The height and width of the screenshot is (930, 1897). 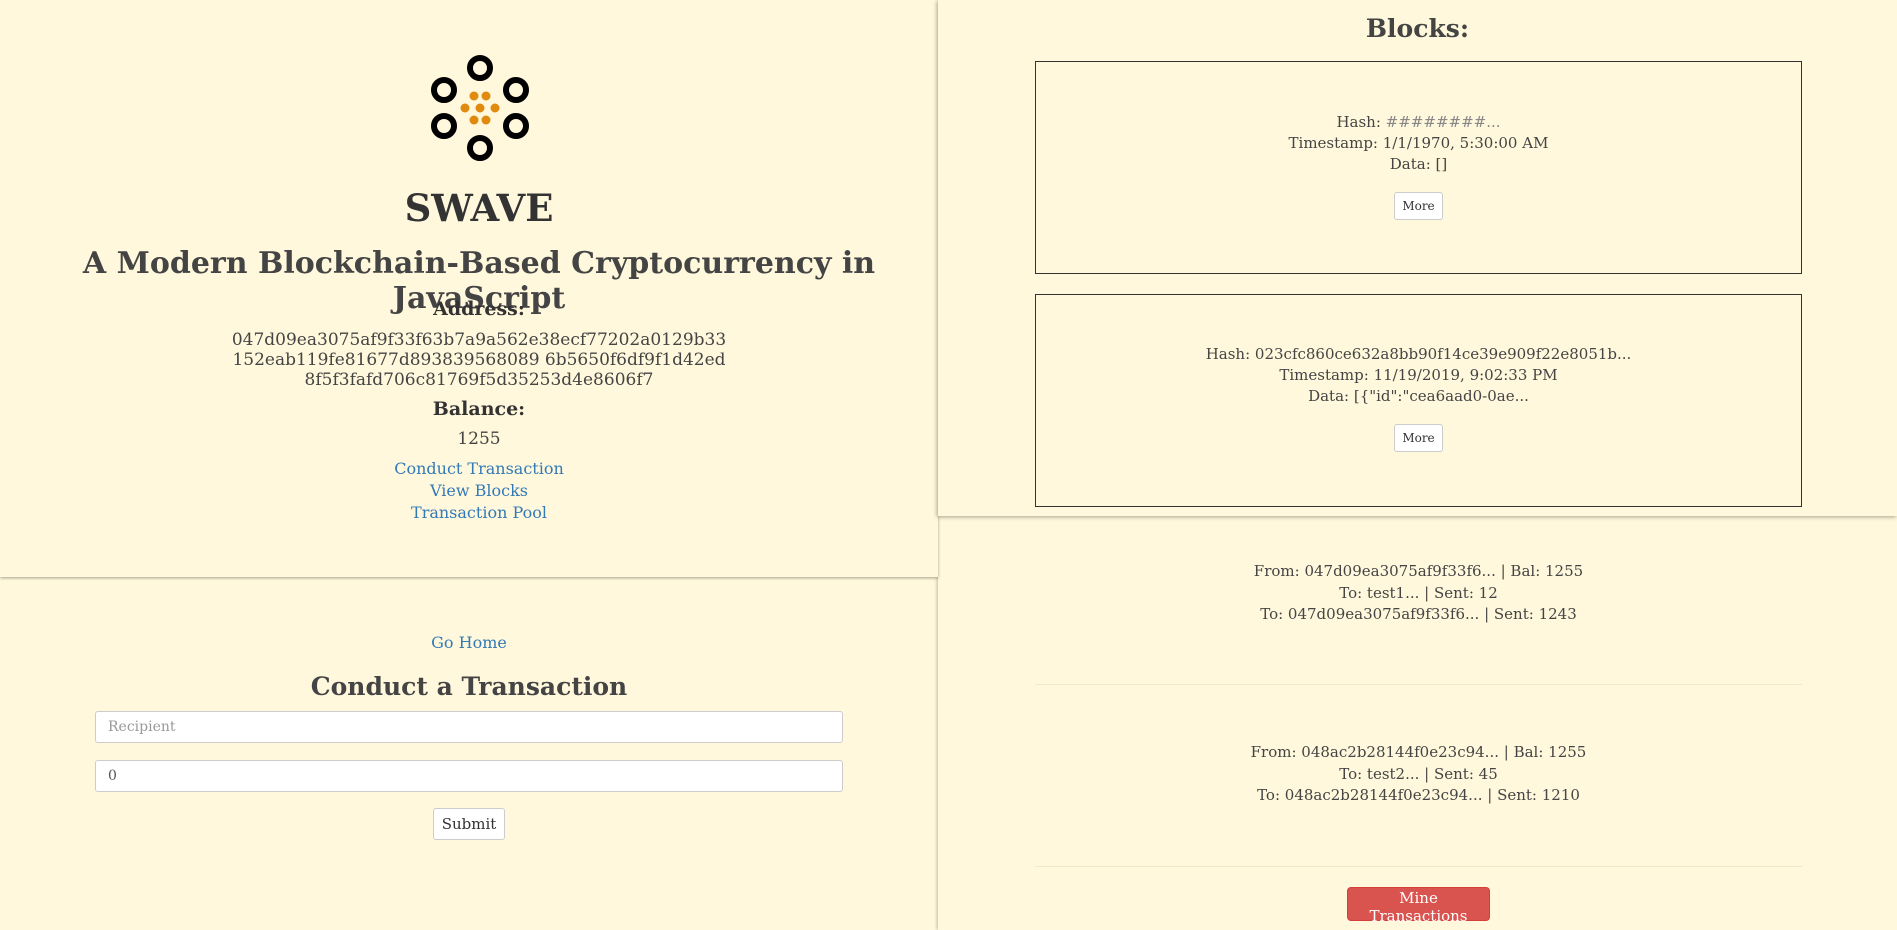 I want to click on view-blocks-link: View Blocks, so click(x=479, y=490).